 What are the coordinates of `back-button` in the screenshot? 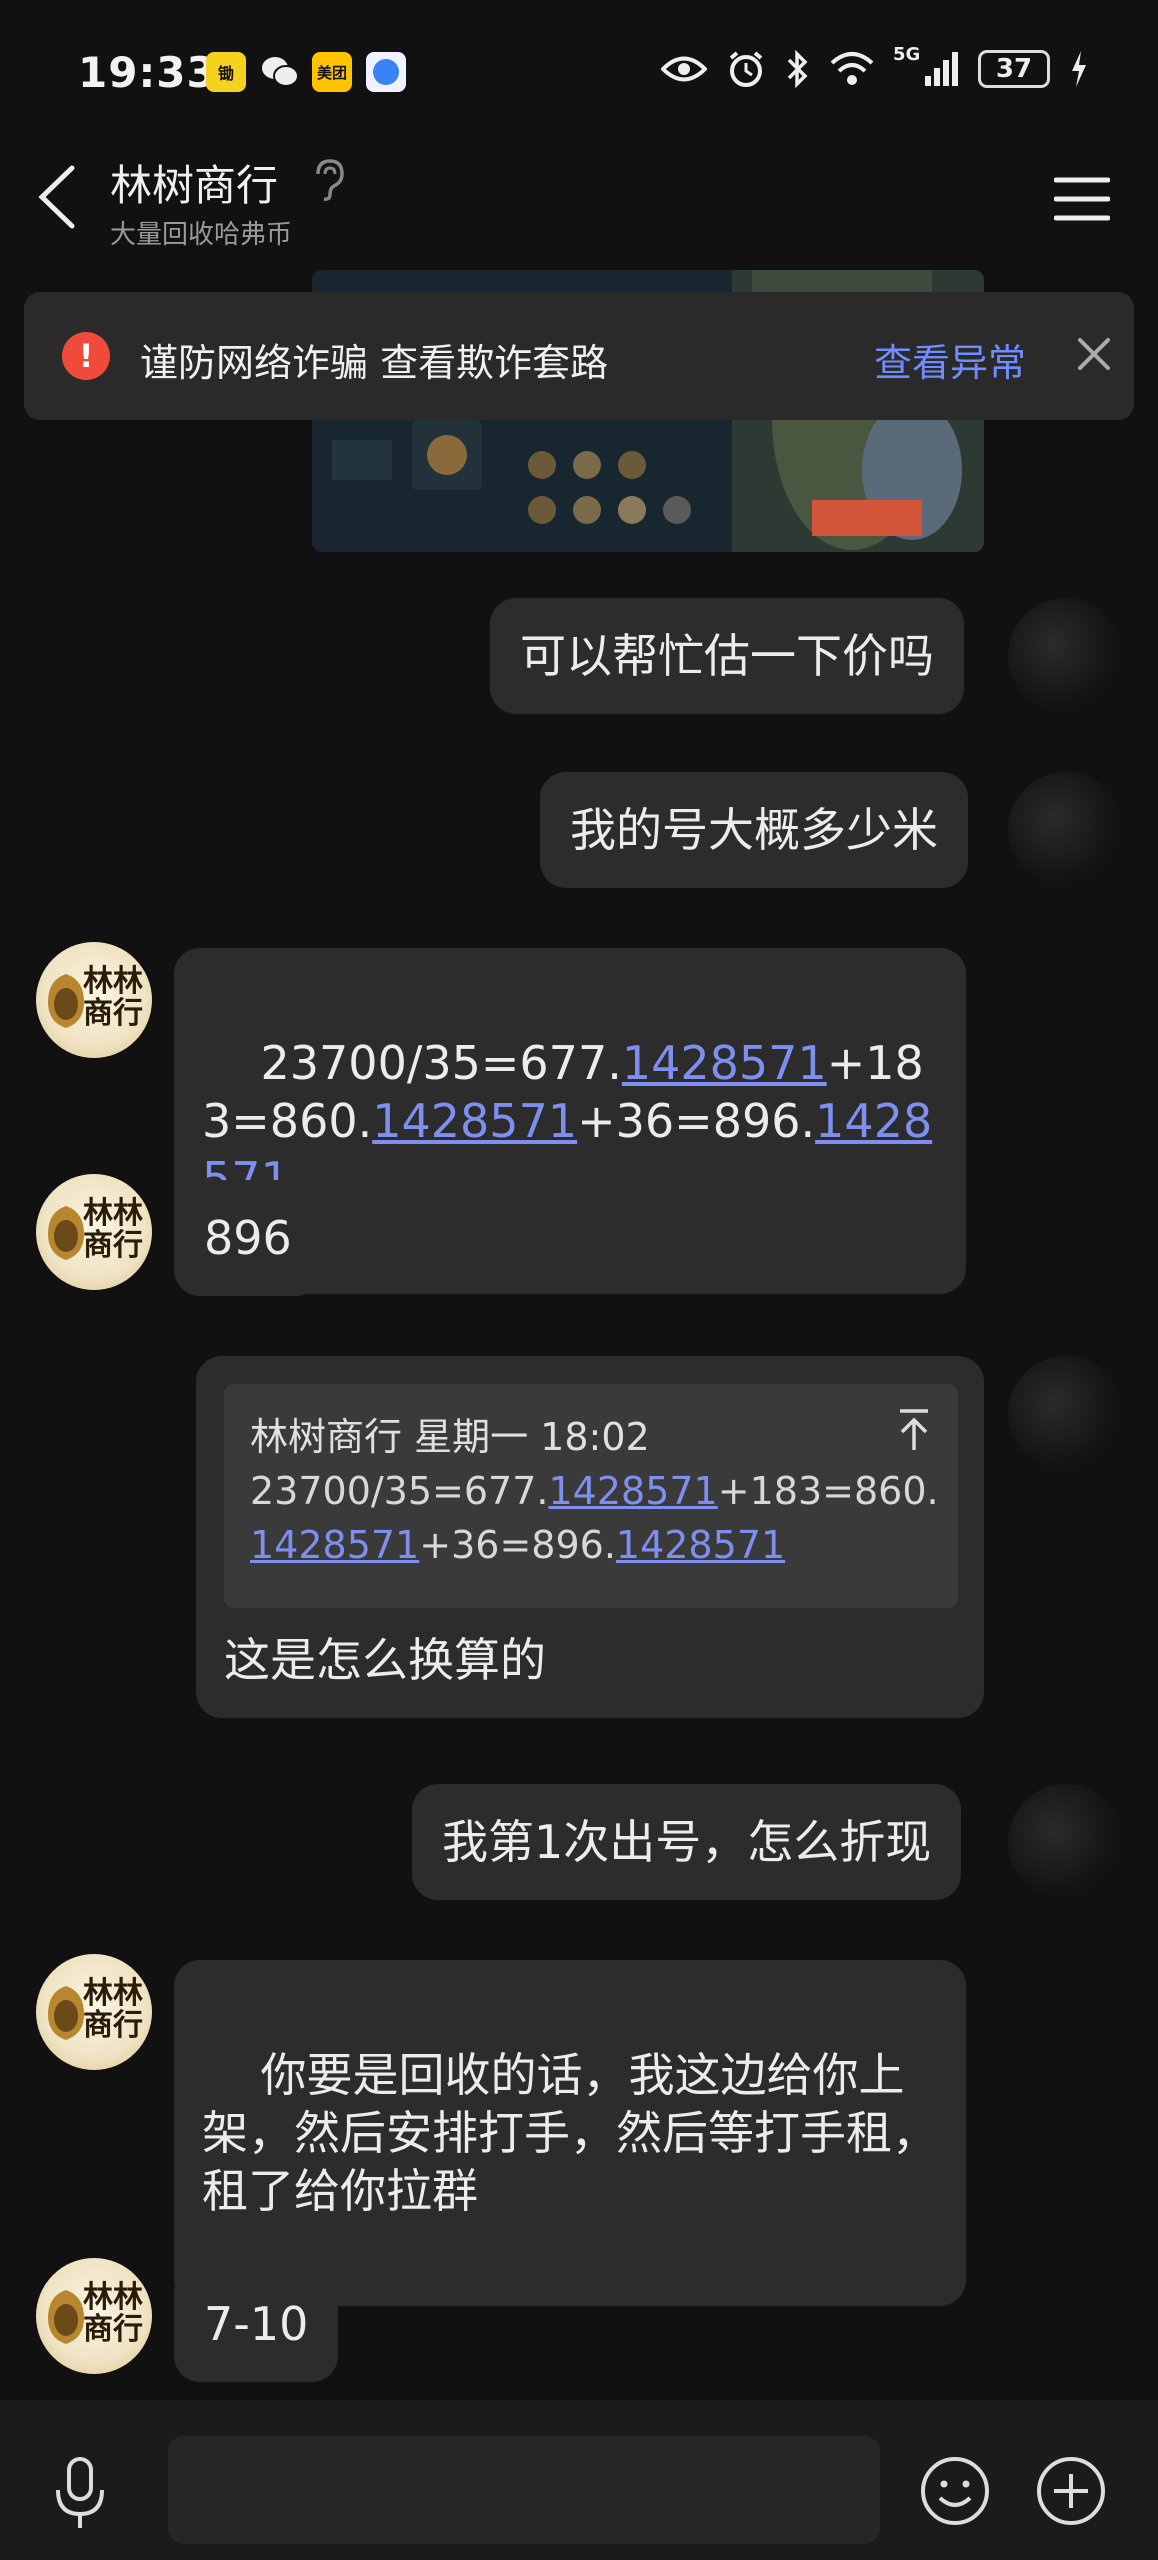 It's located at (64, 202).